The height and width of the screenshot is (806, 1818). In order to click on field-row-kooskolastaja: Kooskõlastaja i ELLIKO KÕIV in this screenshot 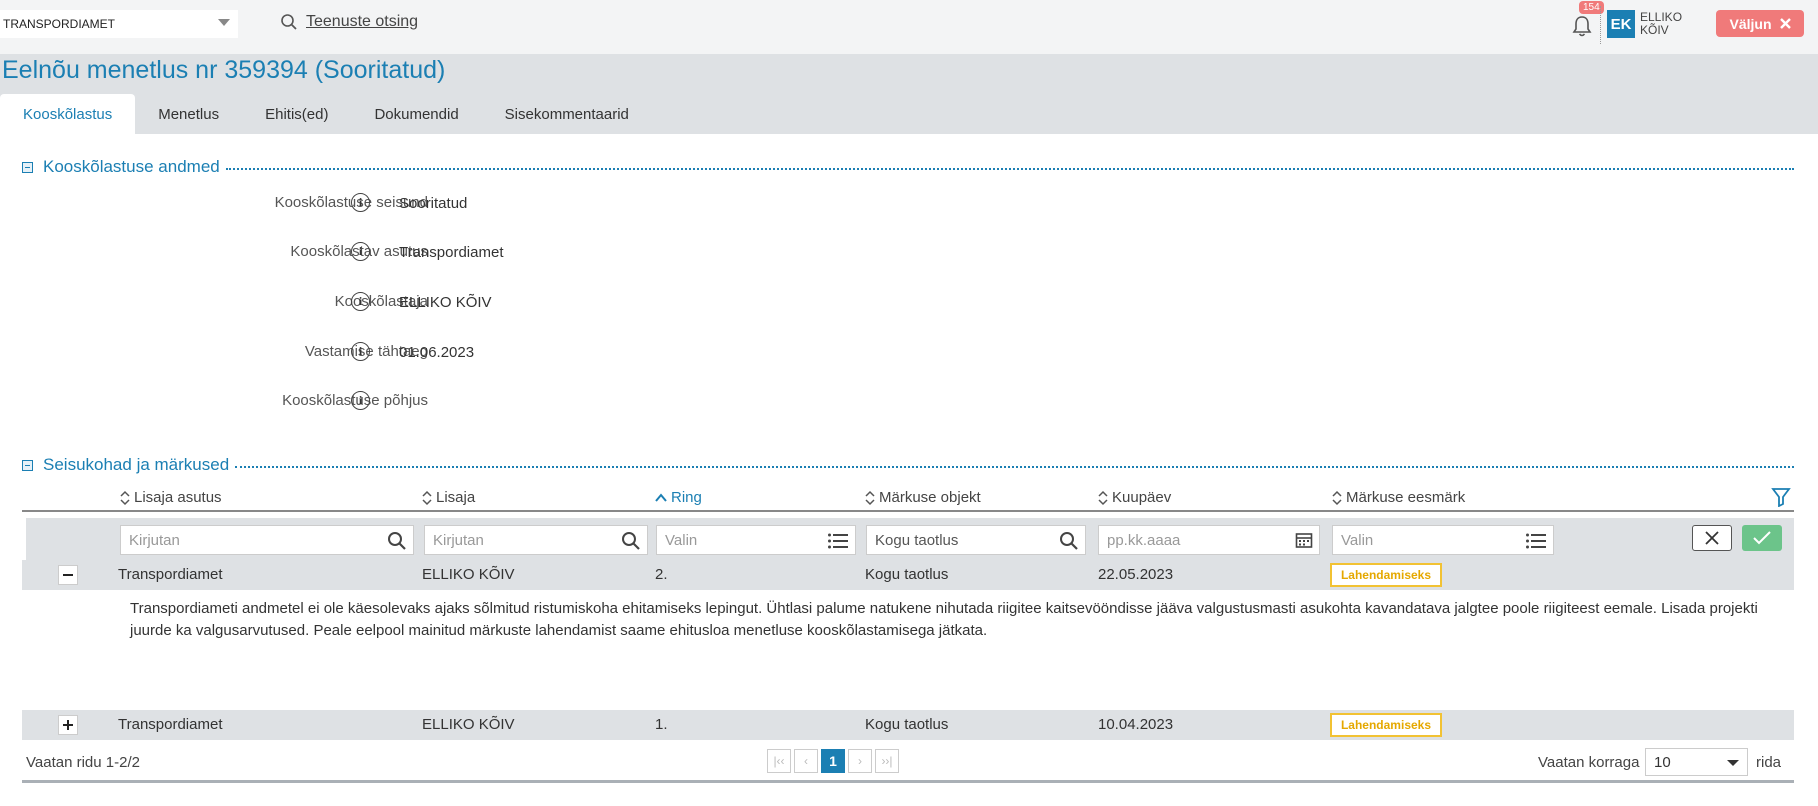, I will do `click(450, 303)`.